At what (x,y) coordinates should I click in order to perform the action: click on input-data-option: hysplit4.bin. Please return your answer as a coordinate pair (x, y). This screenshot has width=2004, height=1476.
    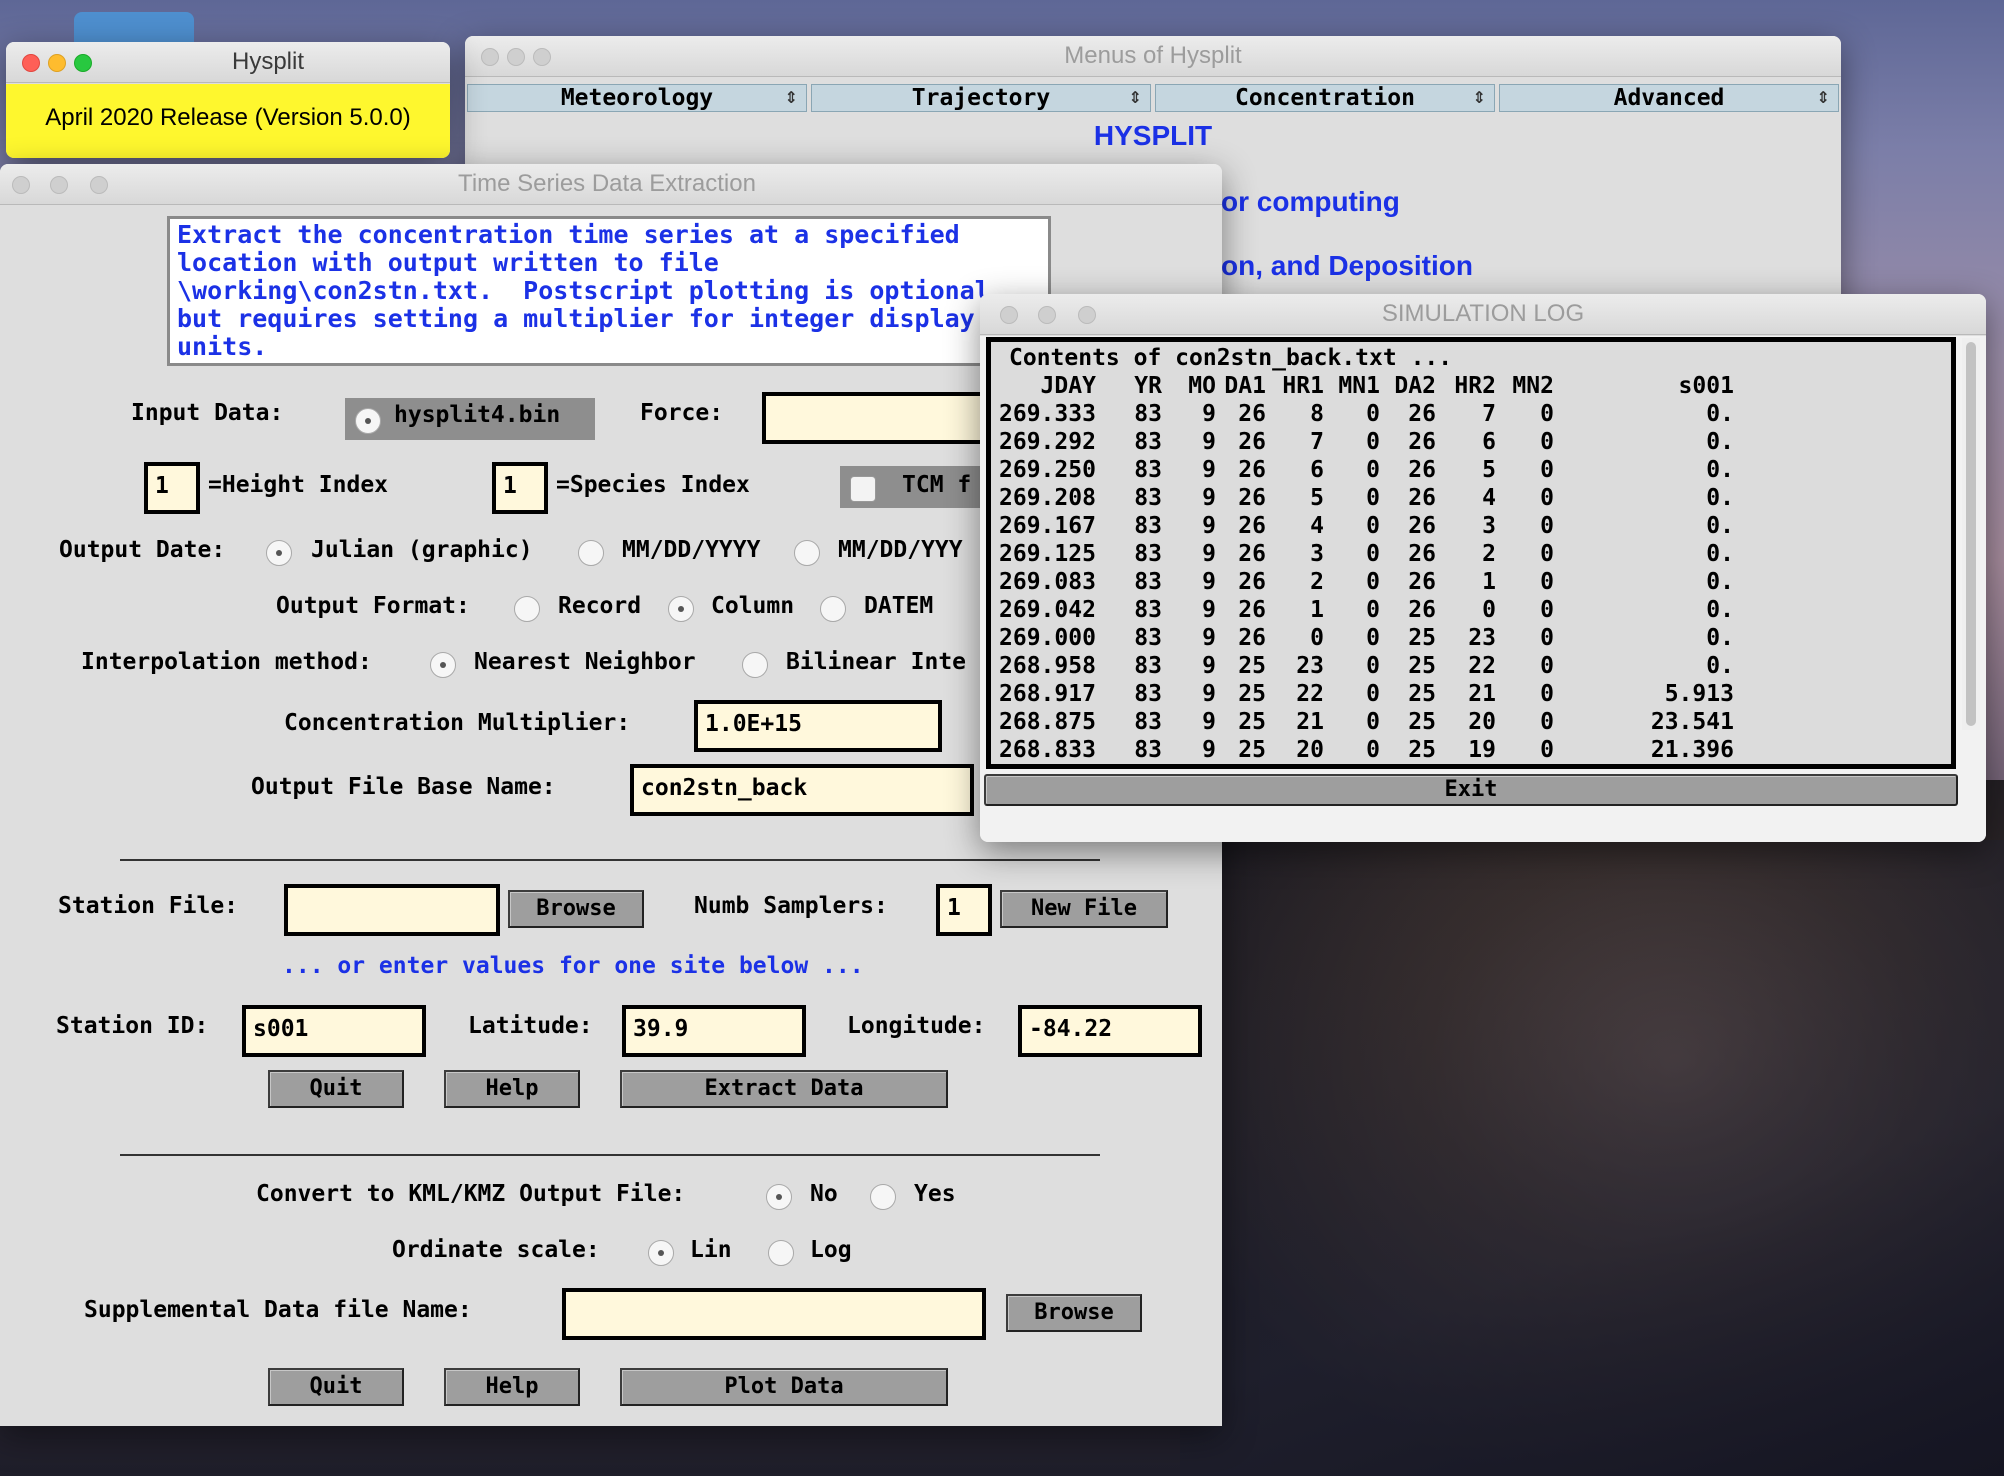
    Looking at the image, I should click on (470, 419).